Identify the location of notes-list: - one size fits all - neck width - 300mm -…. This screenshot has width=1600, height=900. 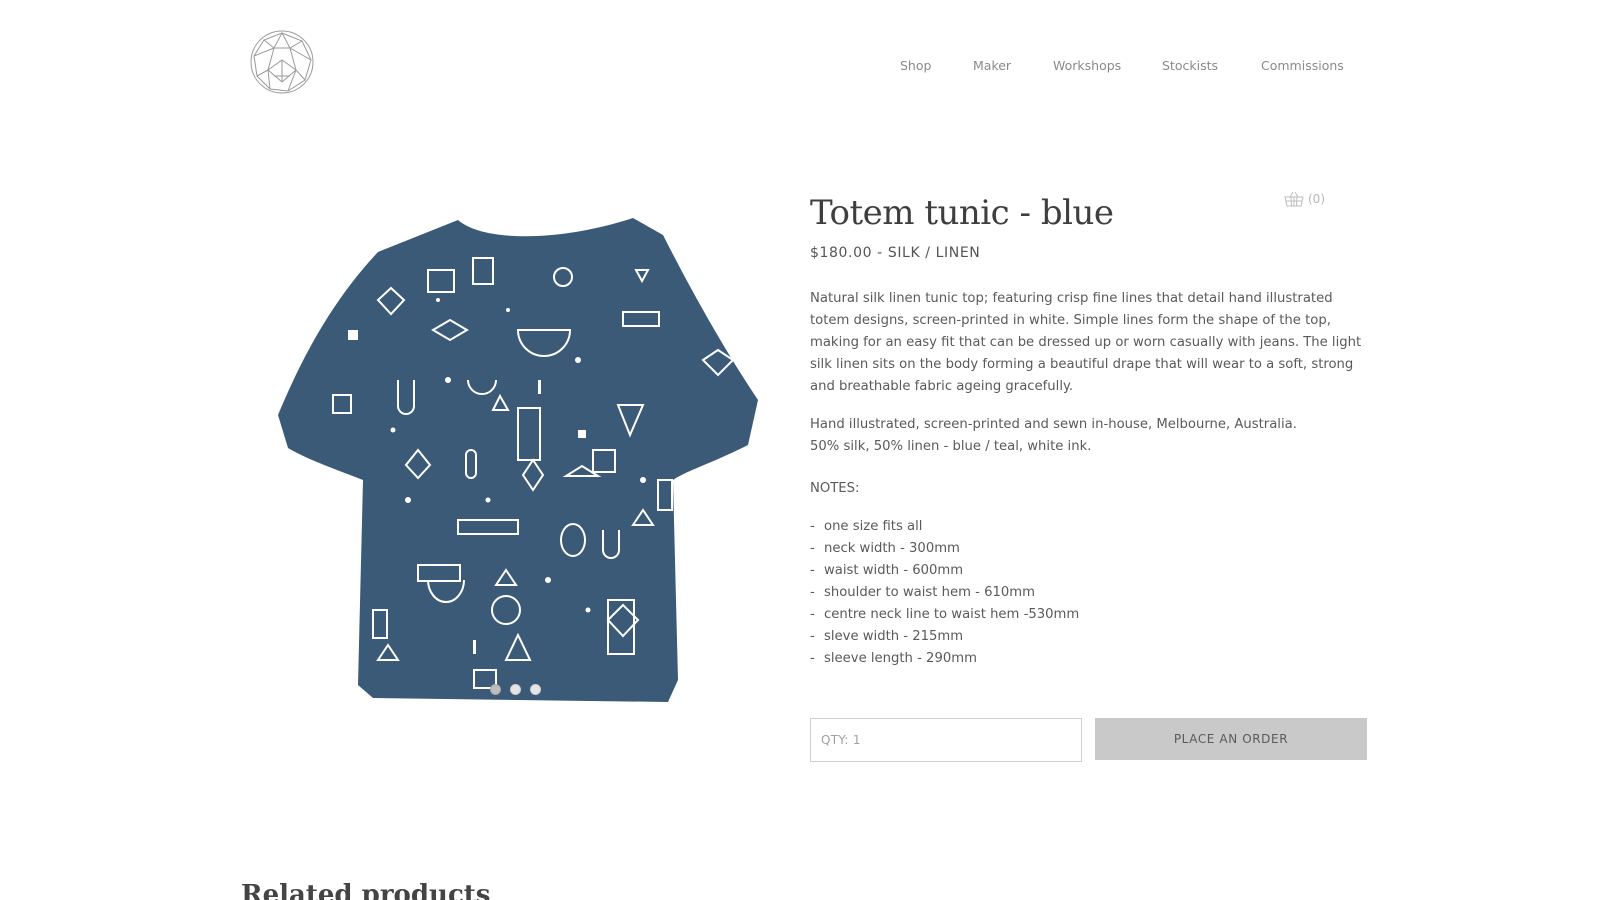
(944, 593).